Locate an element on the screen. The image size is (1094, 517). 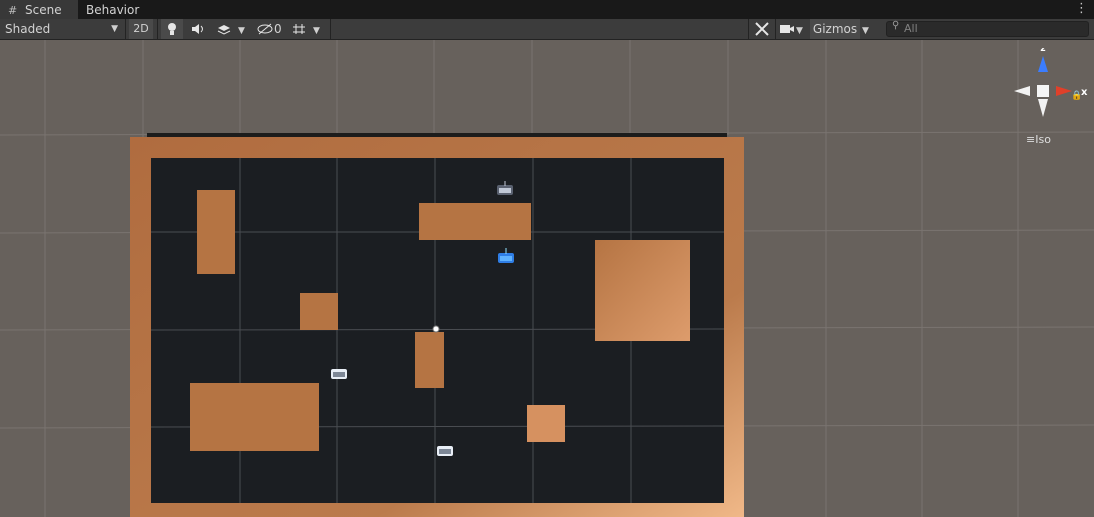
tools-button is located at coordinates (762, 29).